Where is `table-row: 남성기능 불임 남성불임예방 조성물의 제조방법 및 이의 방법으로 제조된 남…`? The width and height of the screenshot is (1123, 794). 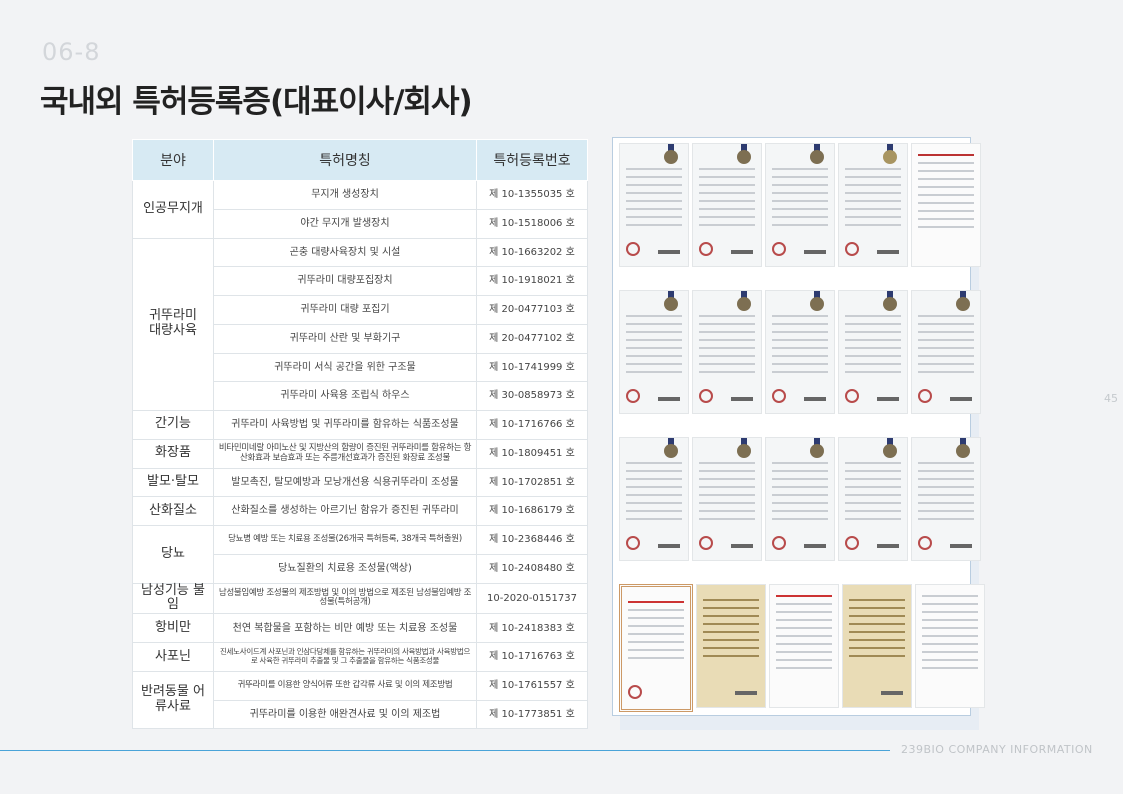
table-row: 남성기능 불임 남성불임예방 조성물의 제조방법 및 이의 방법으로 제조된 남… is located at coordinates (360, 598).